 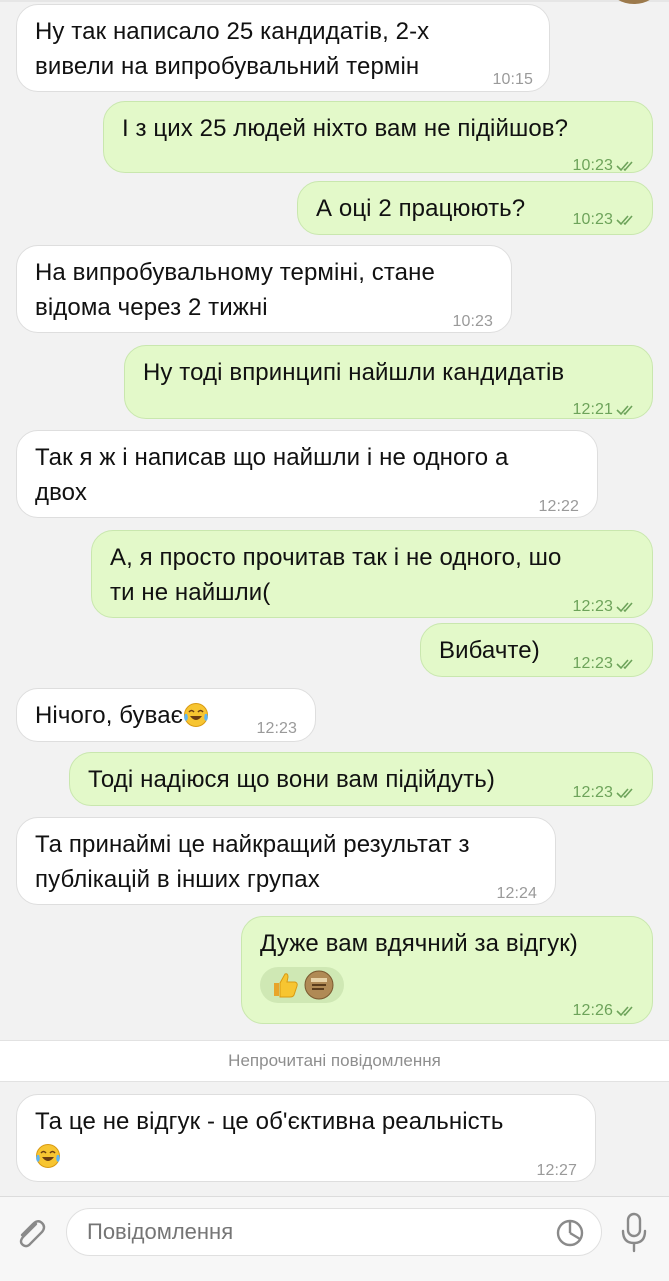 I want to click on message-bubble-incoming: Нічого, буває 12:23, so click(x=166, y=715).